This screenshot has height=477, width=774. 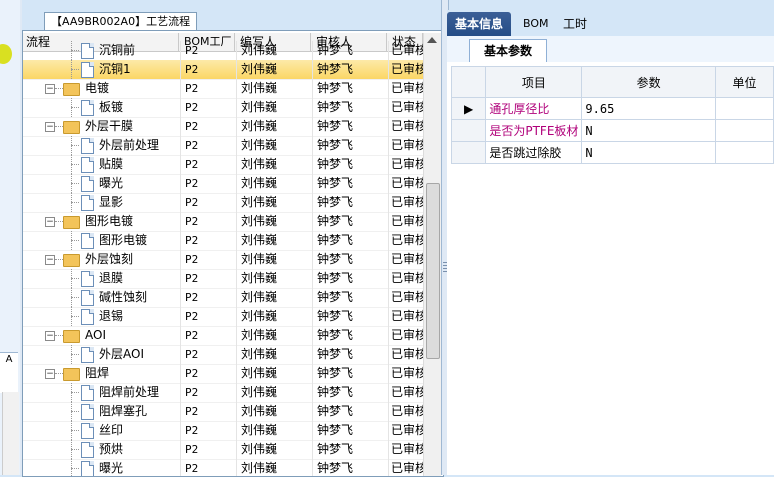 I want to click on param-row: ▶ 通孔厚径比 9.65, so click(x=612, y=108).